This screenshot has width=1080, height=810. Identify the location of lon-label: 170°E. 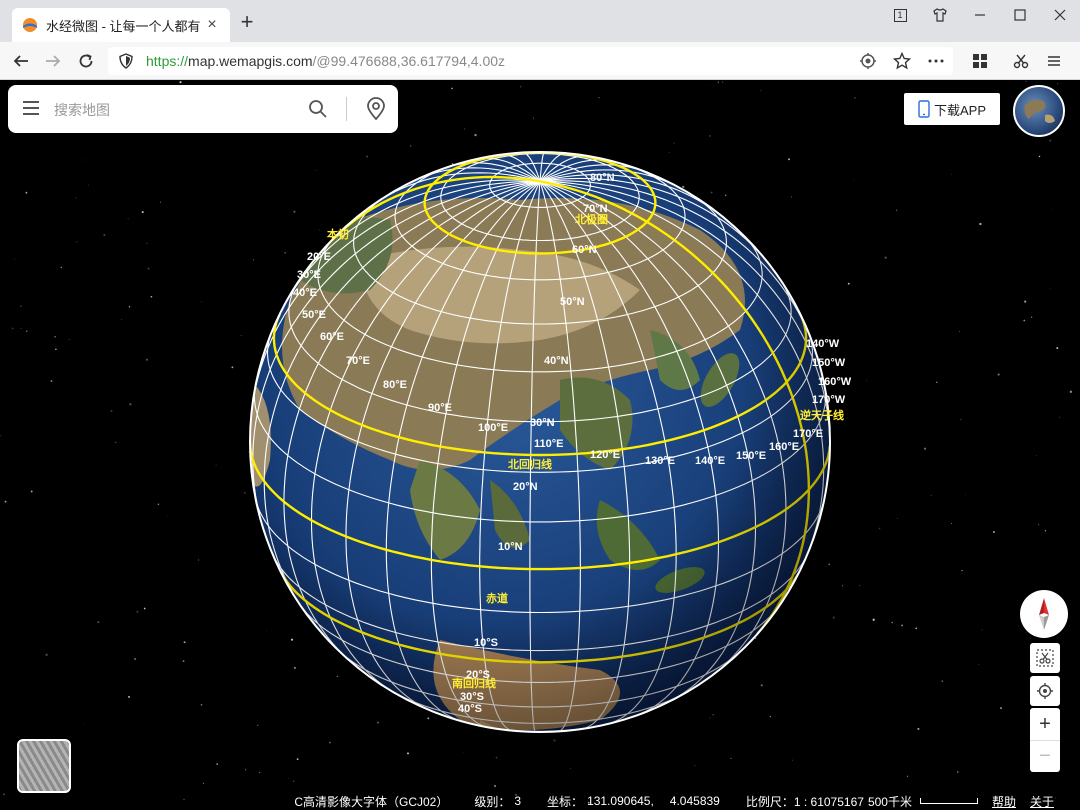
(808, 434).